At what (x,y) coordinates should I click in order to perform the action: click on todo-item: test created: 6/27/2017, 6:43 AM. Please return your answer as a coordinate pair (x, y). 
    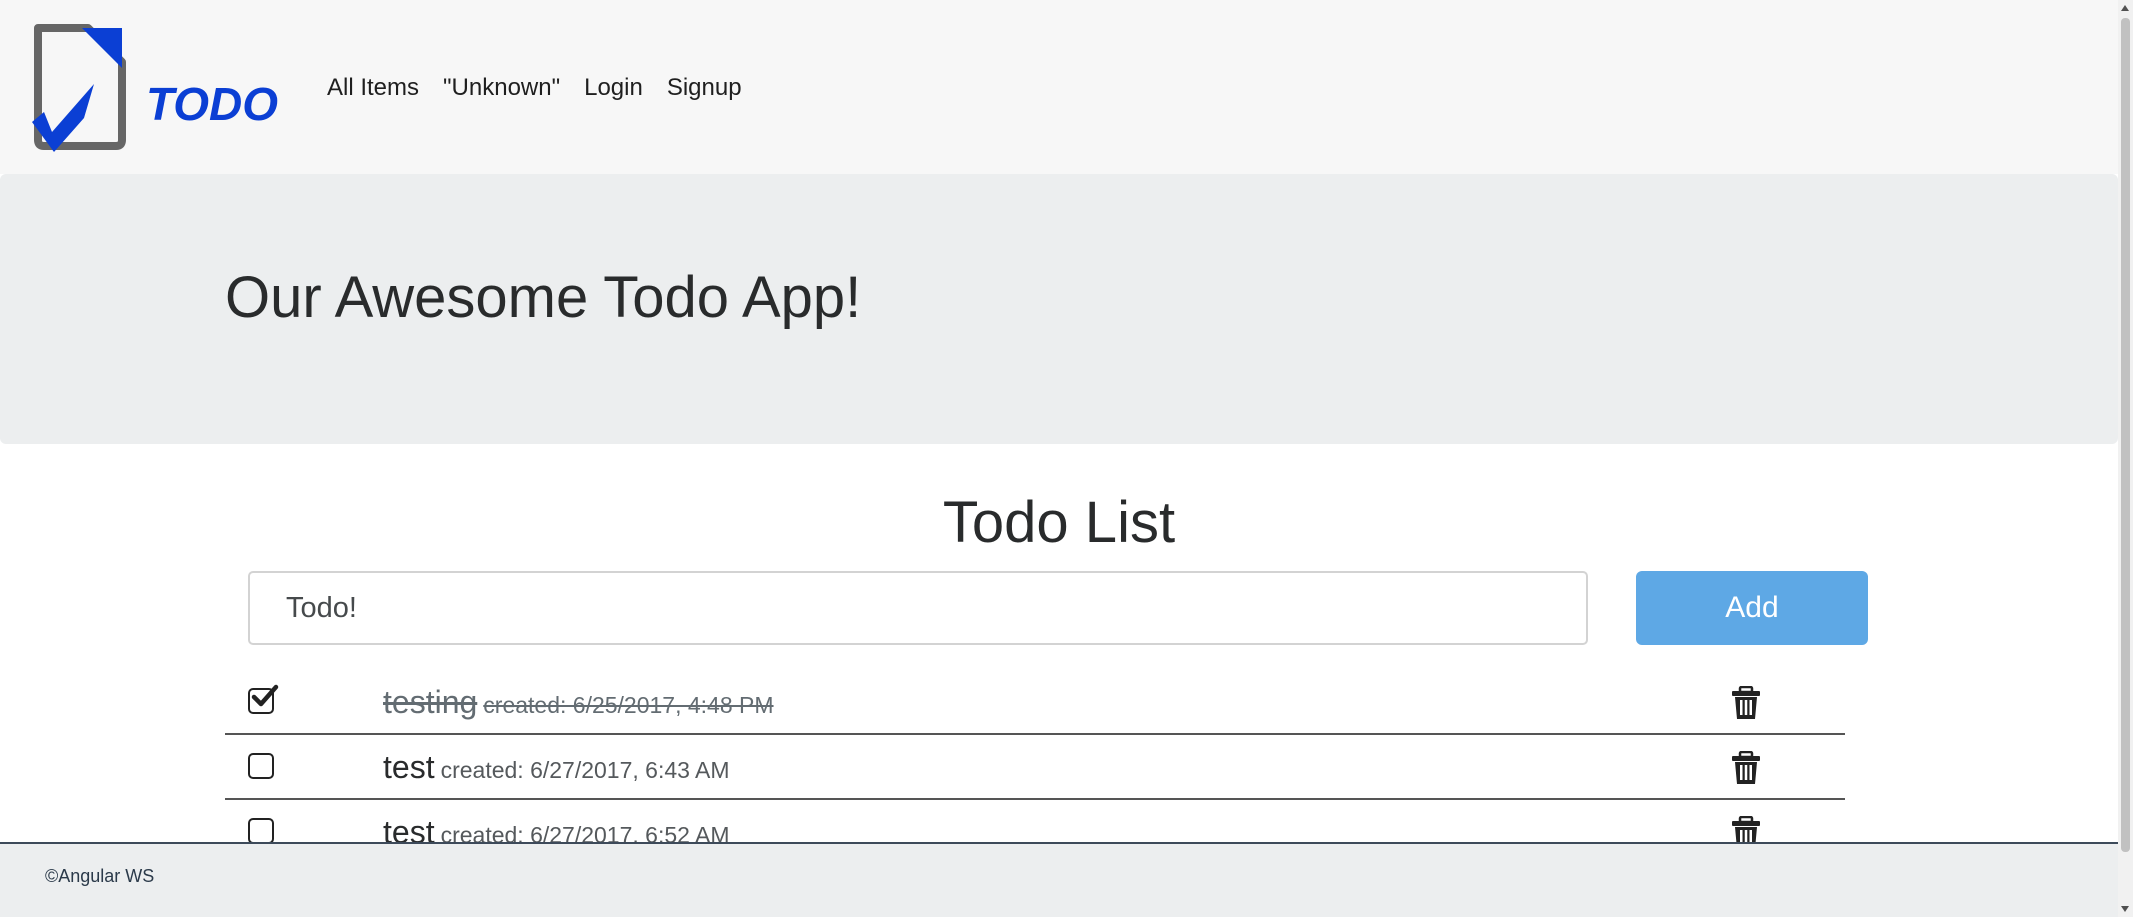
    Looking at the image, I should click on (1035, 767).